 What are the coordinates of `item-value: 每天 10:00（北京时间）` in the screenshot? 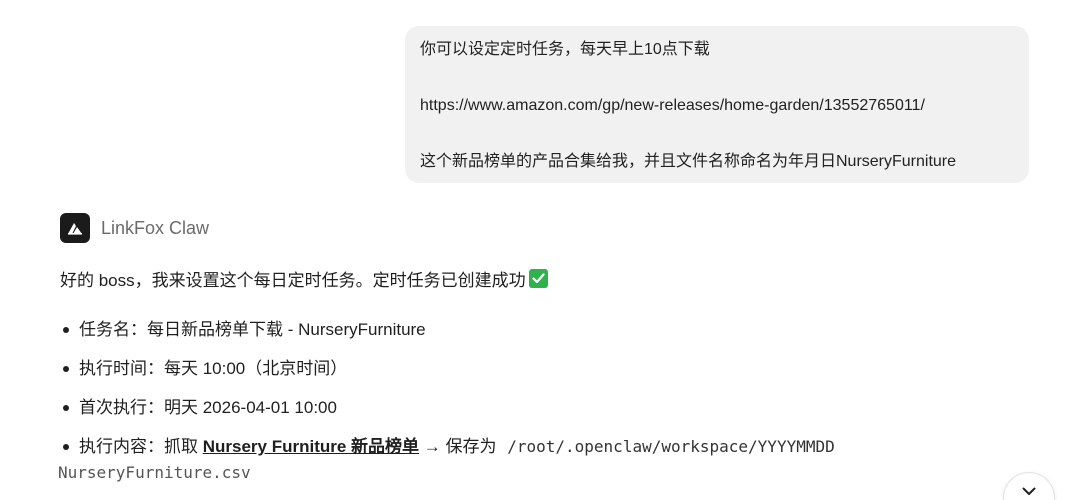 It's located at (256, 368).